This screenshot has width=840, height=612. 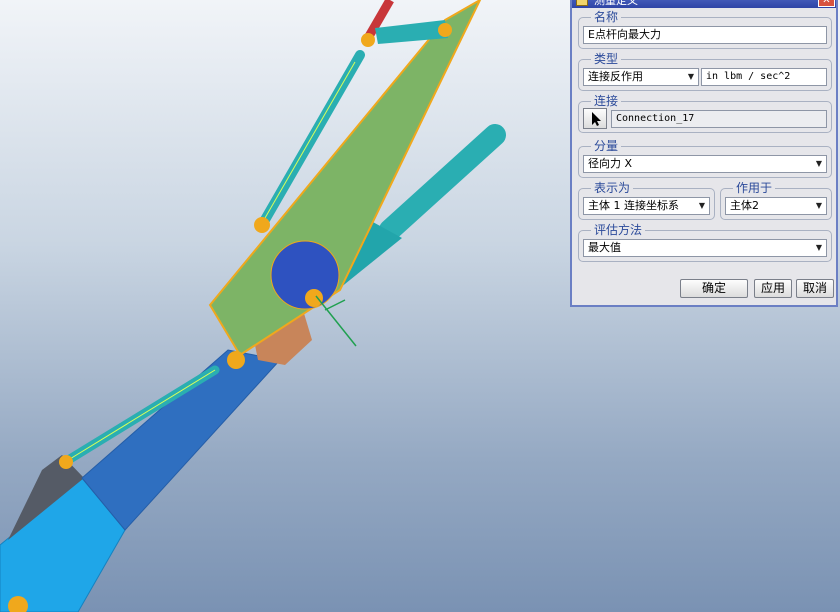 I want to click on component-group: 分量 径向力 X ▼, so click(x=705, y=158).